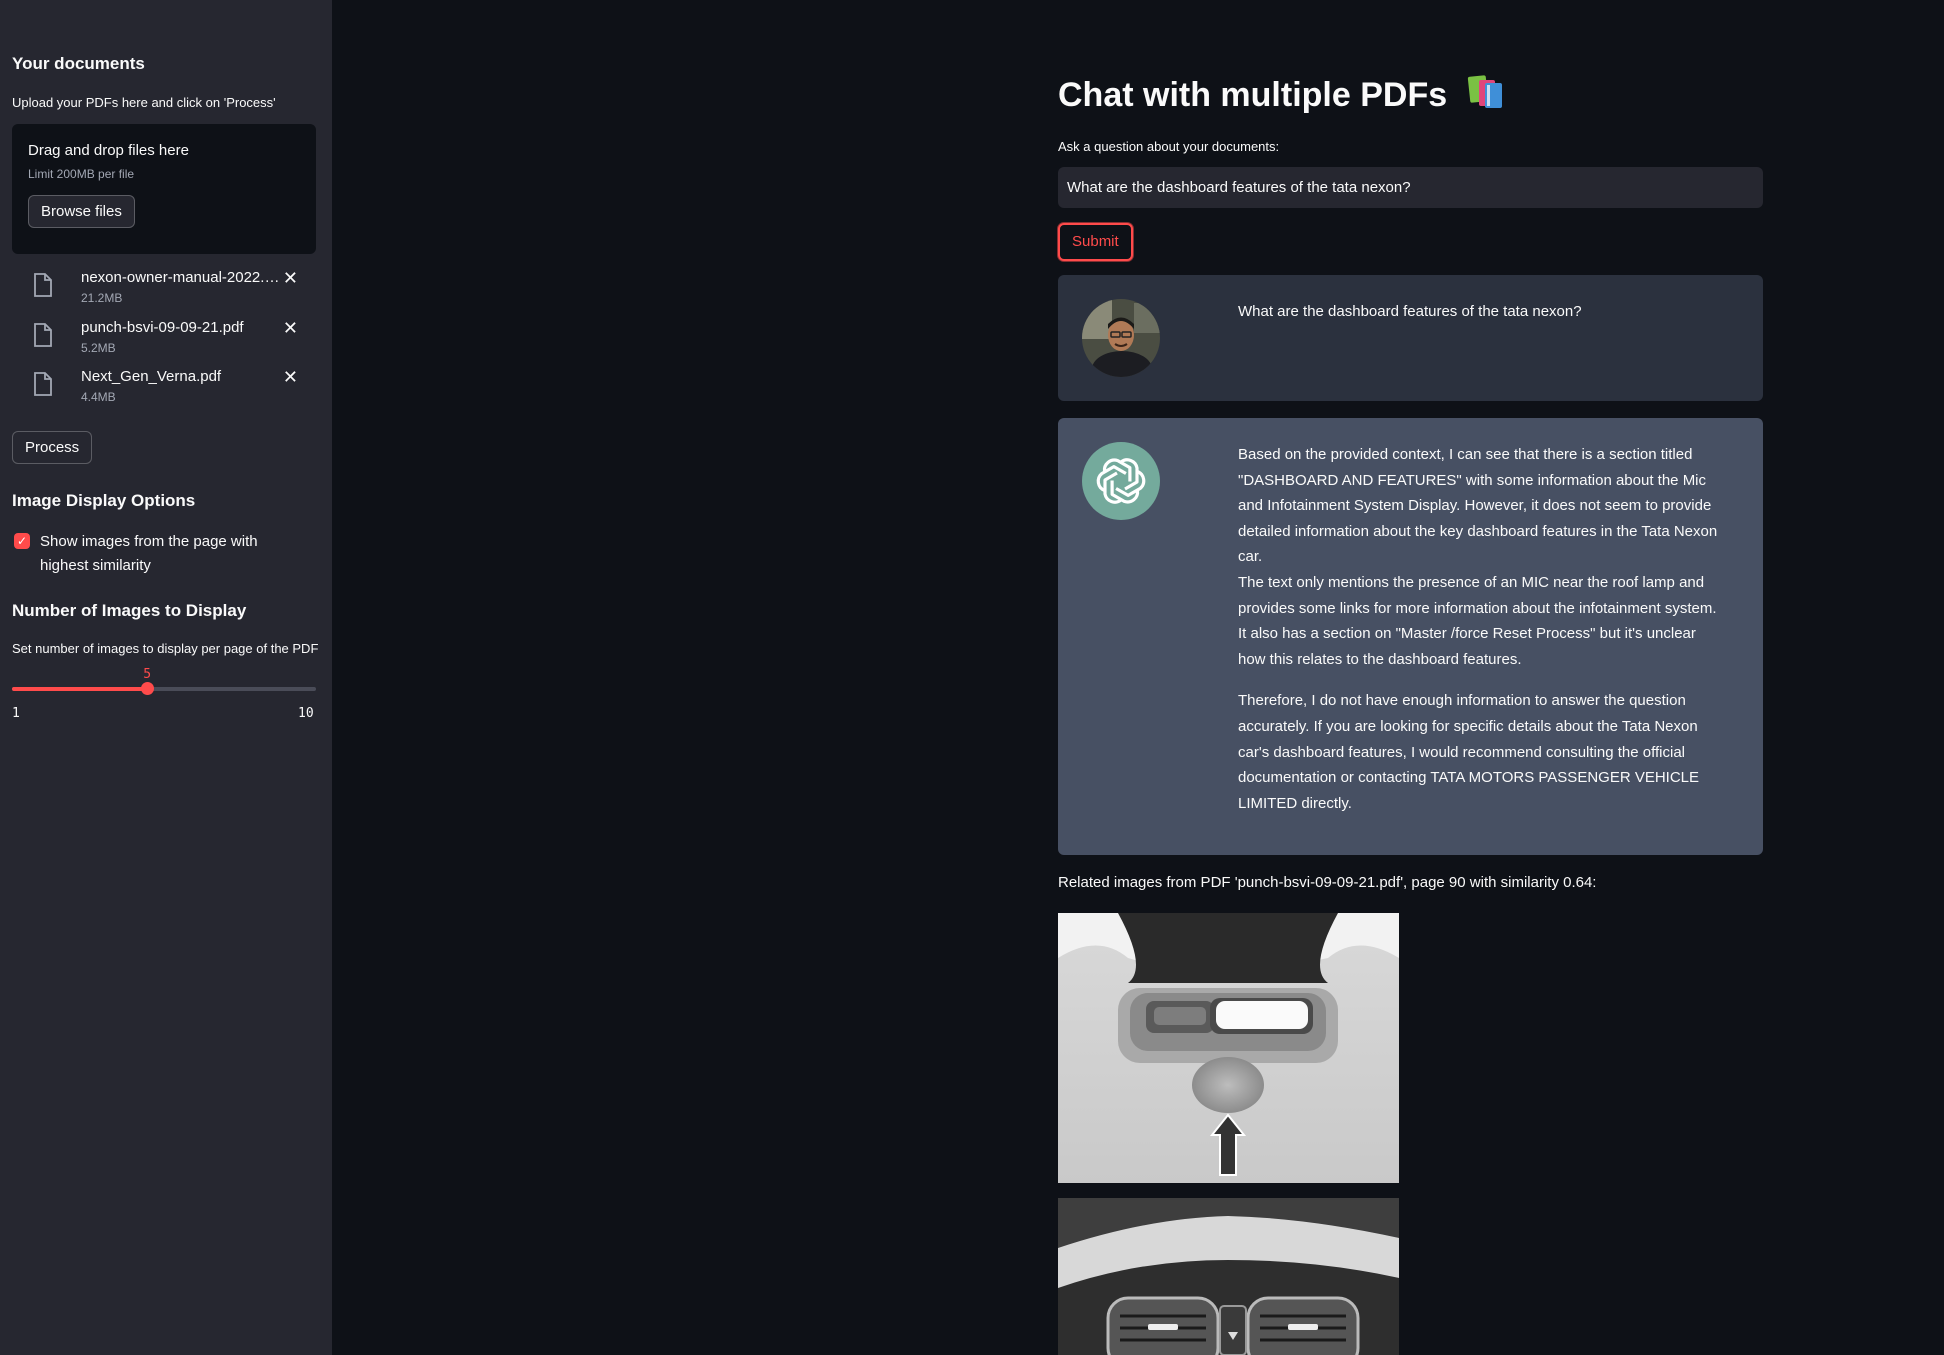  I want to click on uploaded-file-item: nexon-owner-manual-2022.pdf 21.2MB ✕, so click(166, 289).